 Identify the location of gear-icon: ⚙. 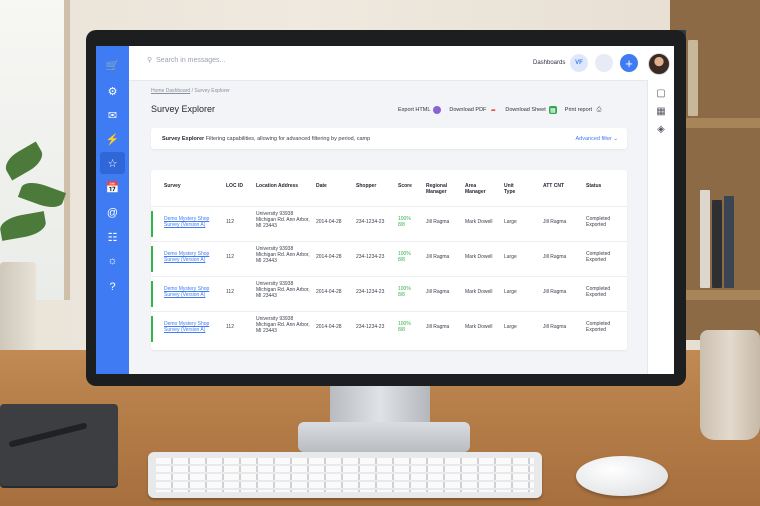
(112, 91).